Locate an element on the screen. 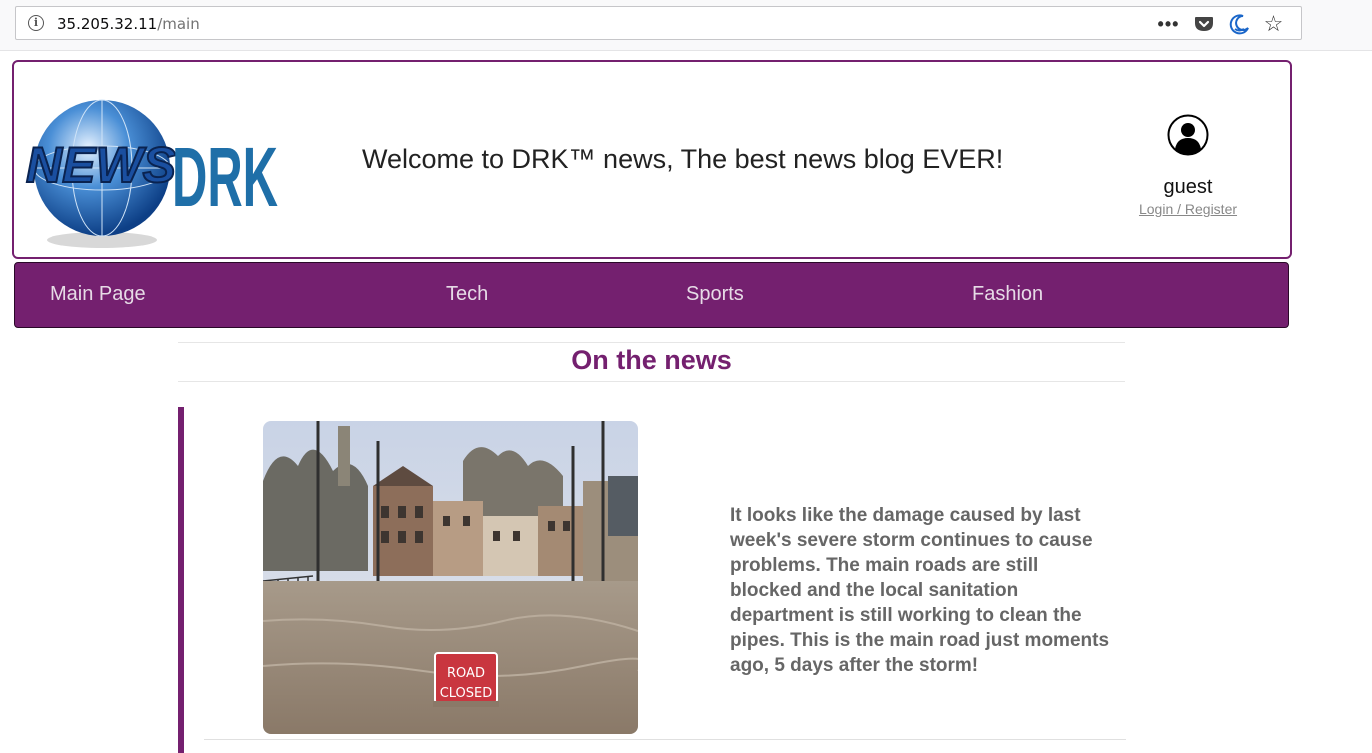 The image size is (1372, 753). nav-item-tech: Tech is located at coordinates (467, 294).